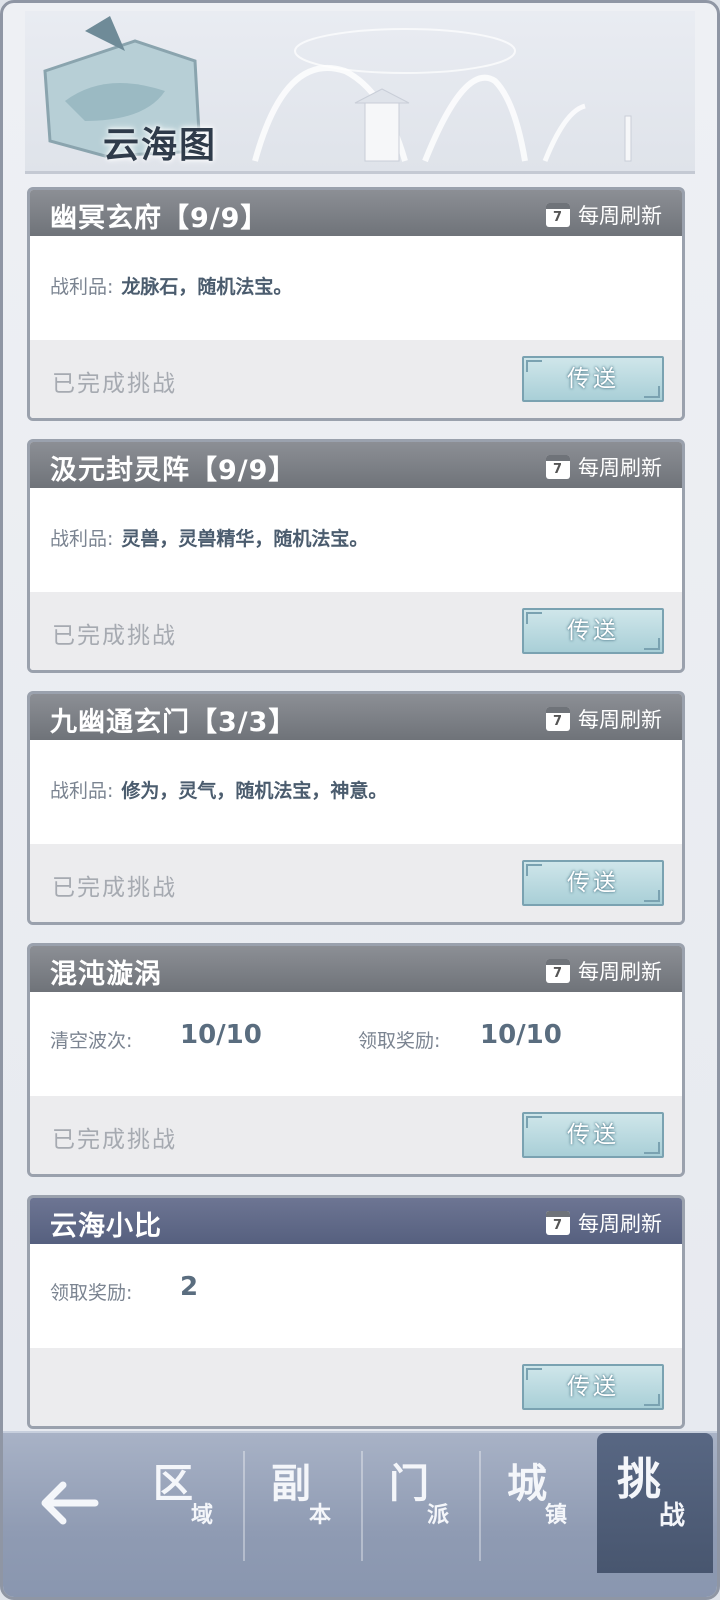 This screenshot has height=1600, width=720. I want to click on waves-label: 清空波次:, so click(91, 1041).